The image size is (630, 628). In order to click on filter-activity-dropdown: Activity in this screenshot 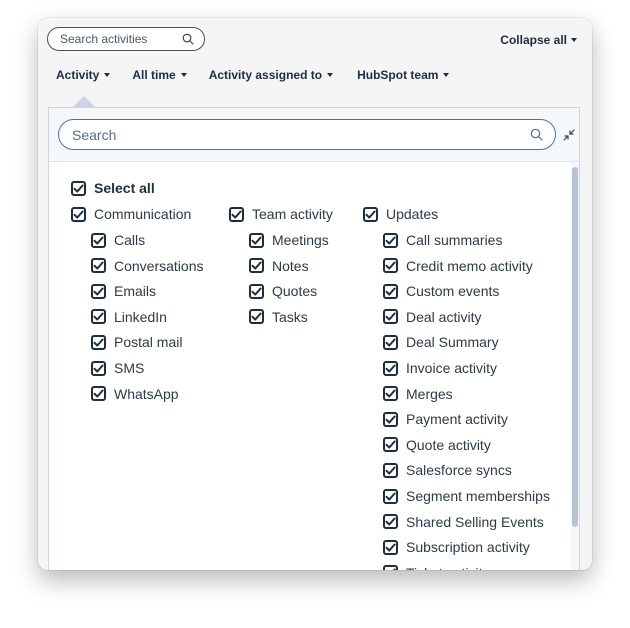, I will do `click(83, 75)`.